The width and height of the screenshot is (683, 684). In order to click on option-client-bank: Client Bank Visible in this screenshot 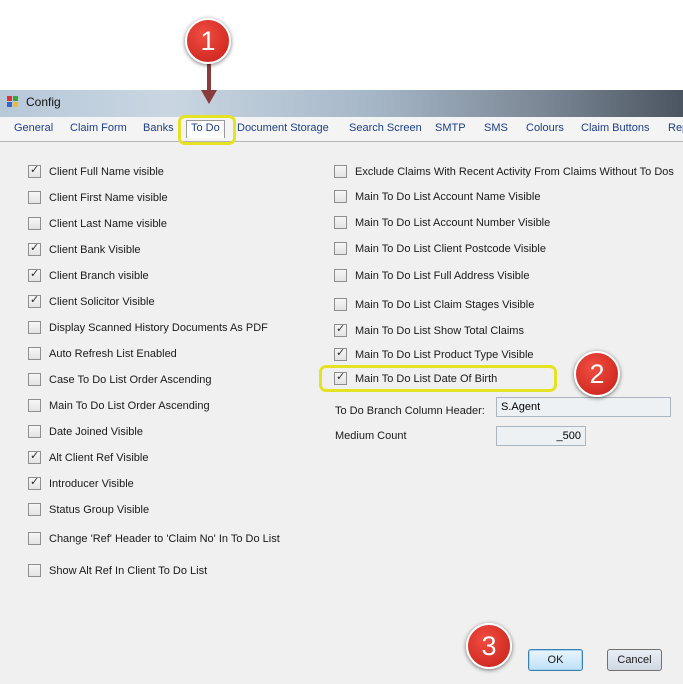, I will do `click(84, 248)`.